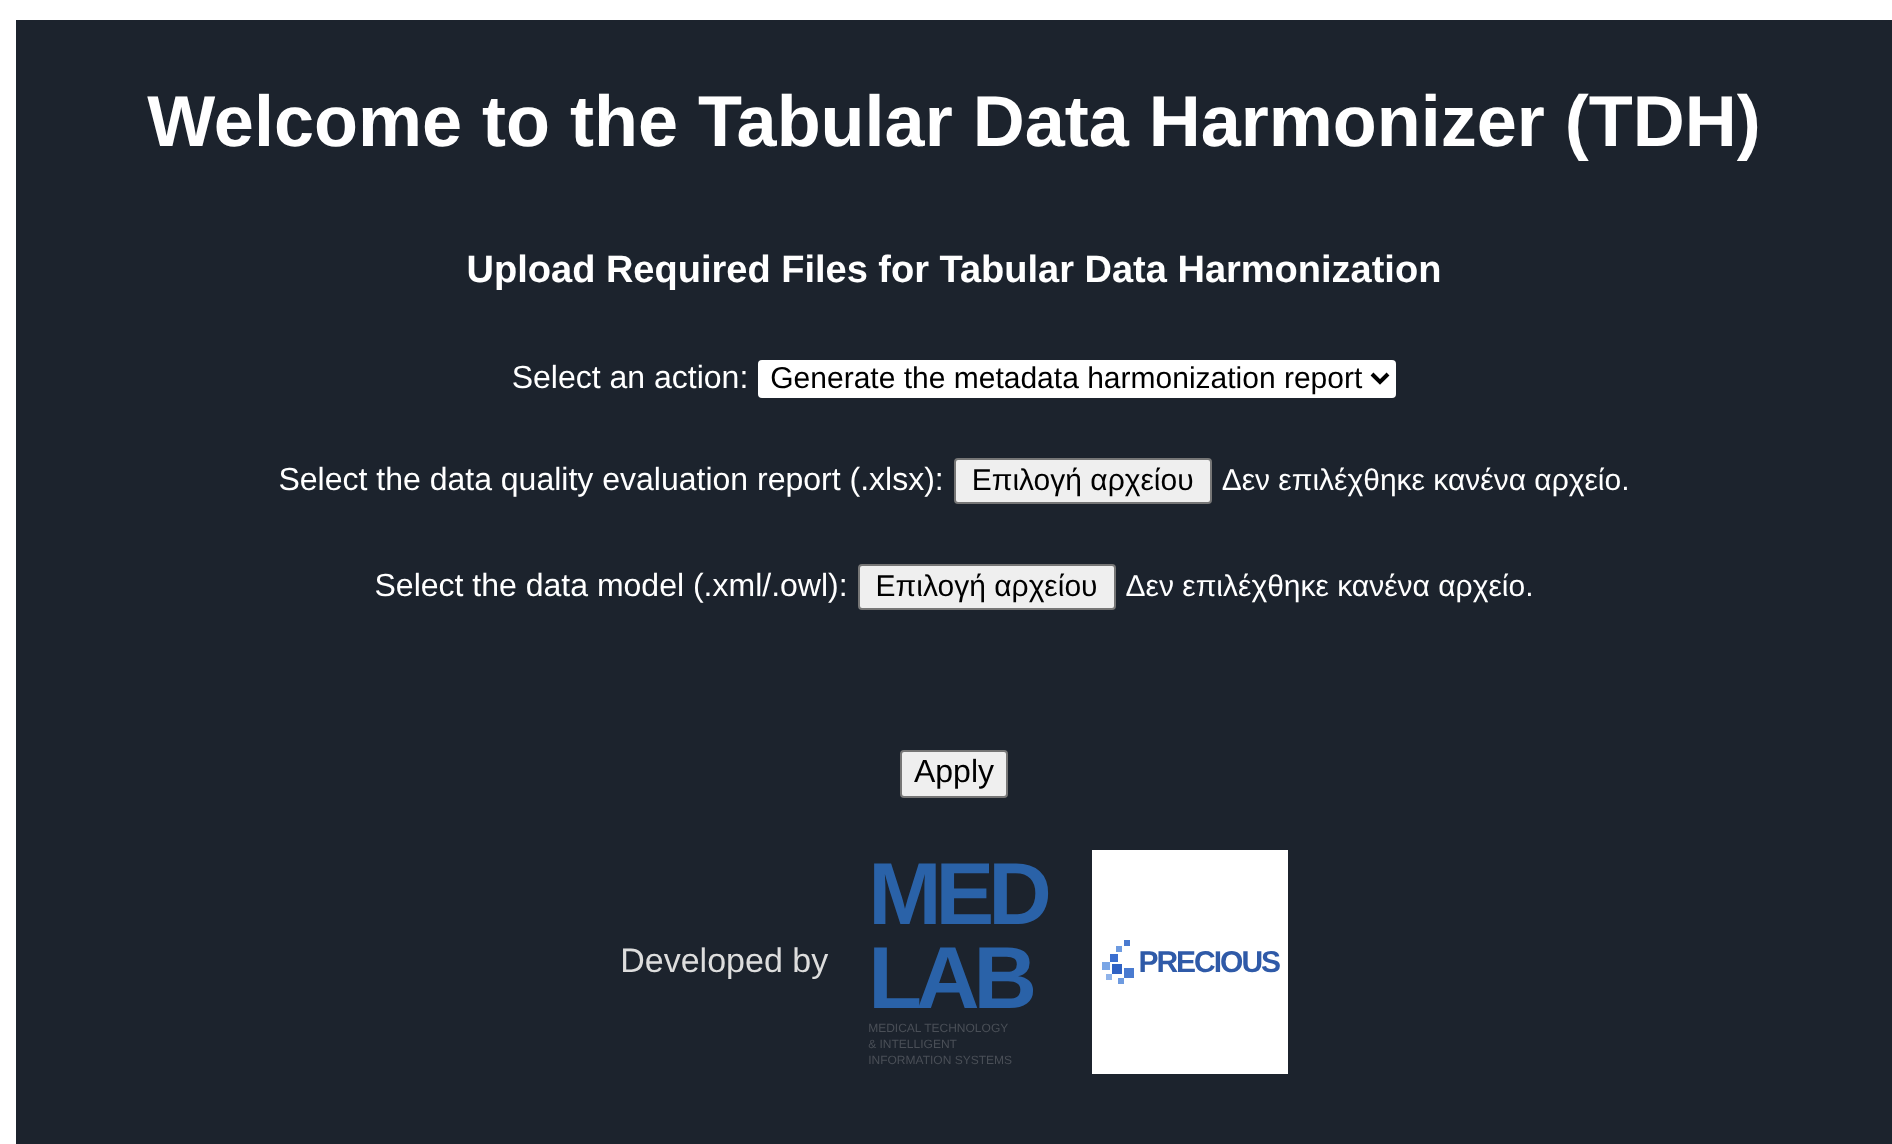 This screenshot has height=1144, width=1892. What do you see at coordinates (1077, 379) in the screenshot?
I see `action-select: Generate the metadata harmonization report` at bounding box center [1077, 379].